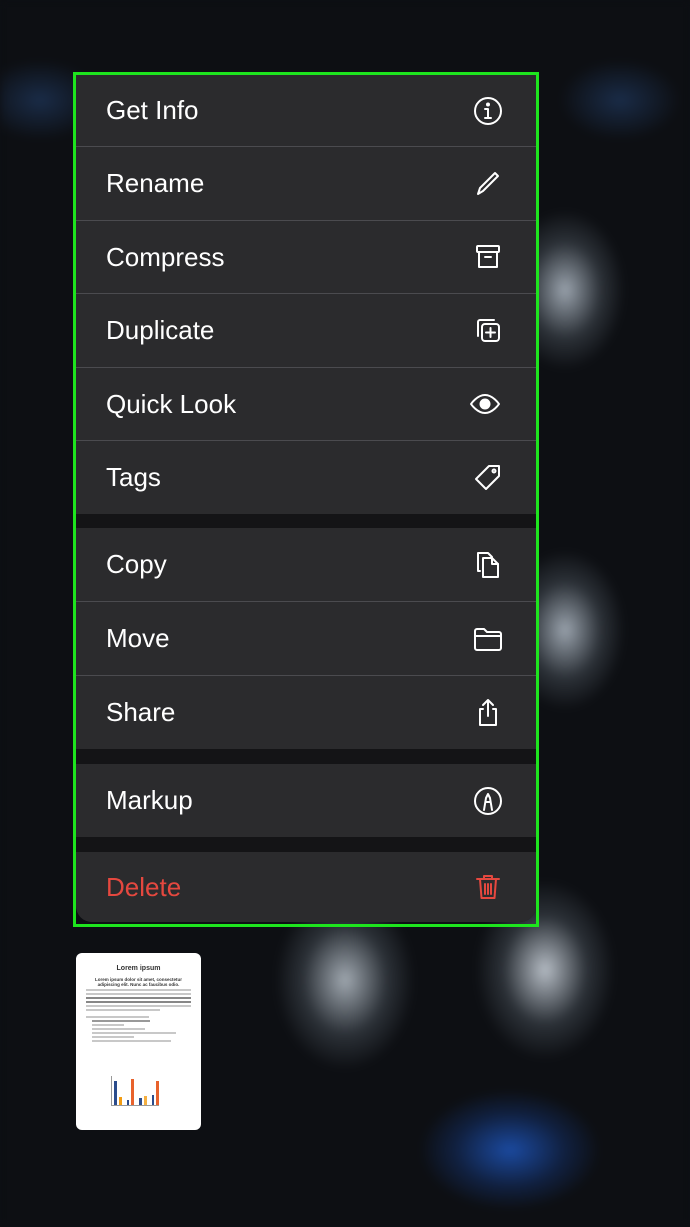 The image size is (690, 1227). Describe the element at coordinates (306, 639) in the screenshot. I see `menu-item-move: Move` at that location.